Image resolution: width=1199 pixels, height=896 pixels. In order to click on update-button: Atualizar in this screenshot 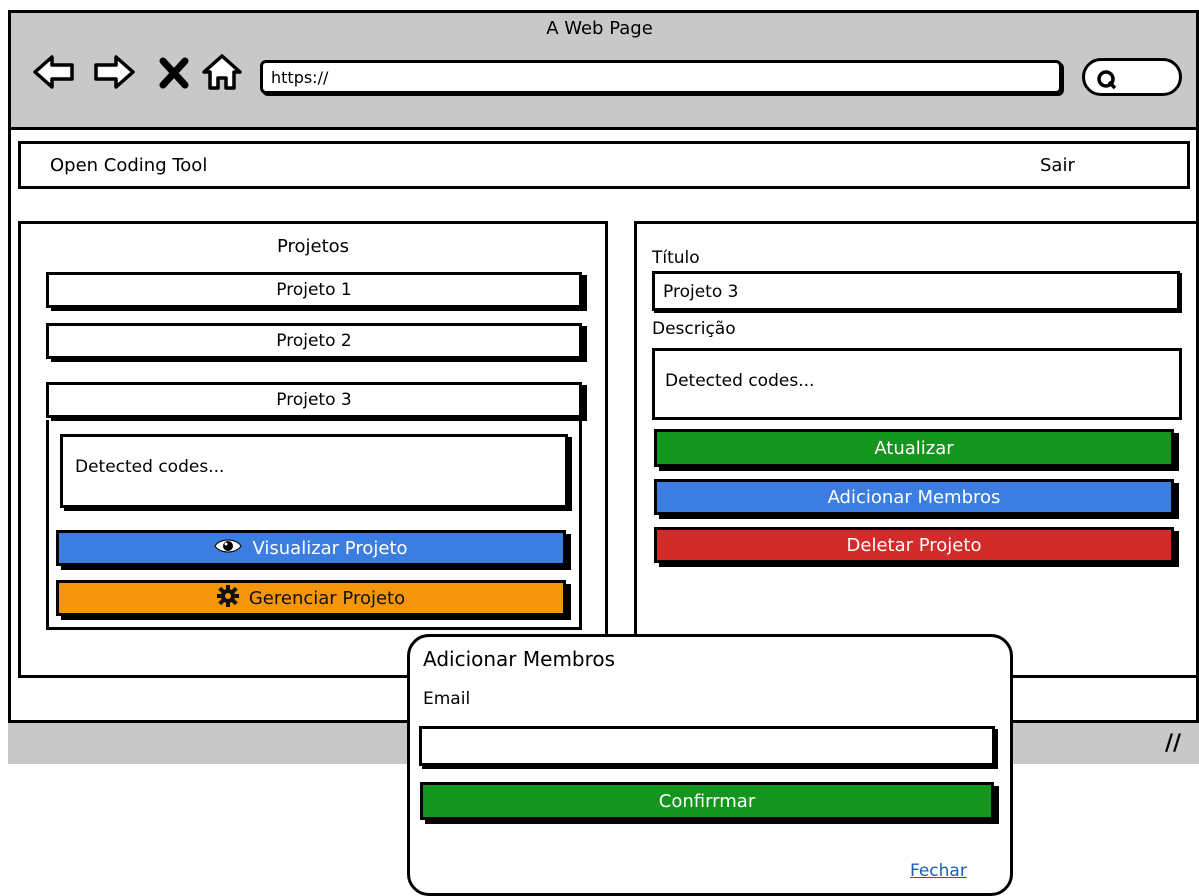, I will do `click(914, 448)`.